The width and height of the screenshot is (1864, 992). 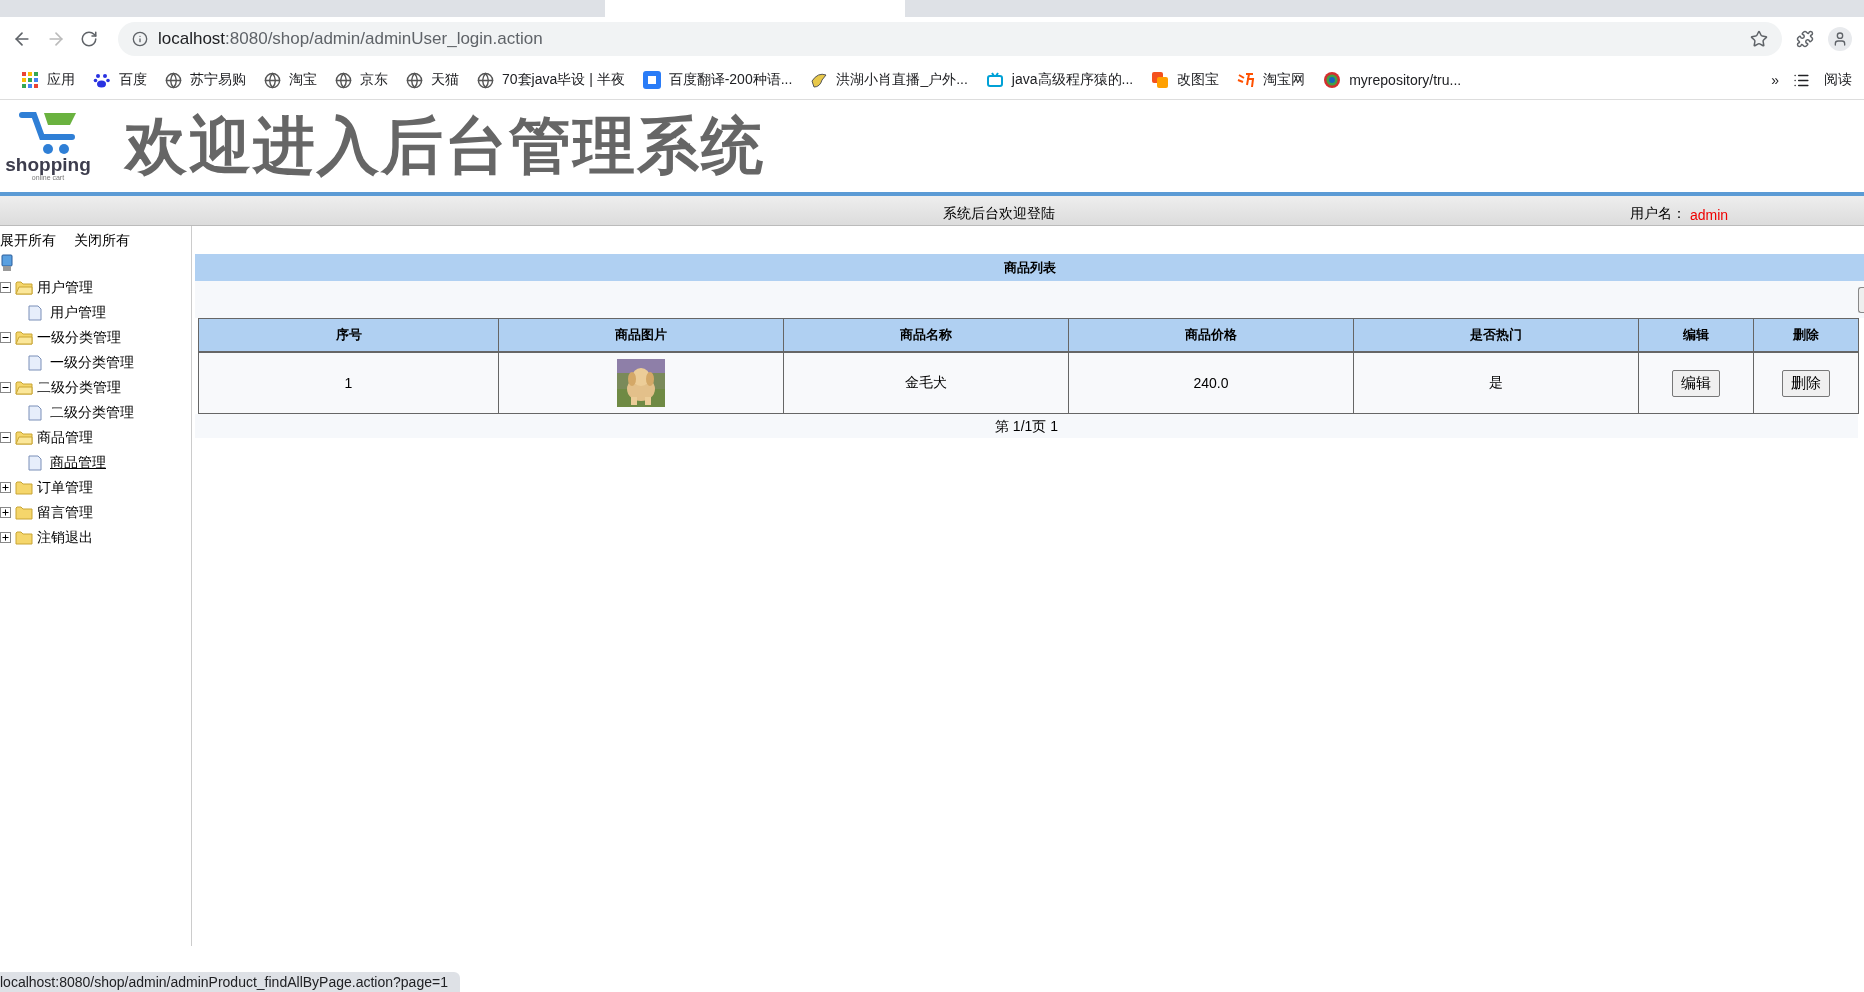 What do you see at coordinates (65, 487) in the screenshot?
I see `tree-folder: 订单管理` at bounding box center [65, 487].